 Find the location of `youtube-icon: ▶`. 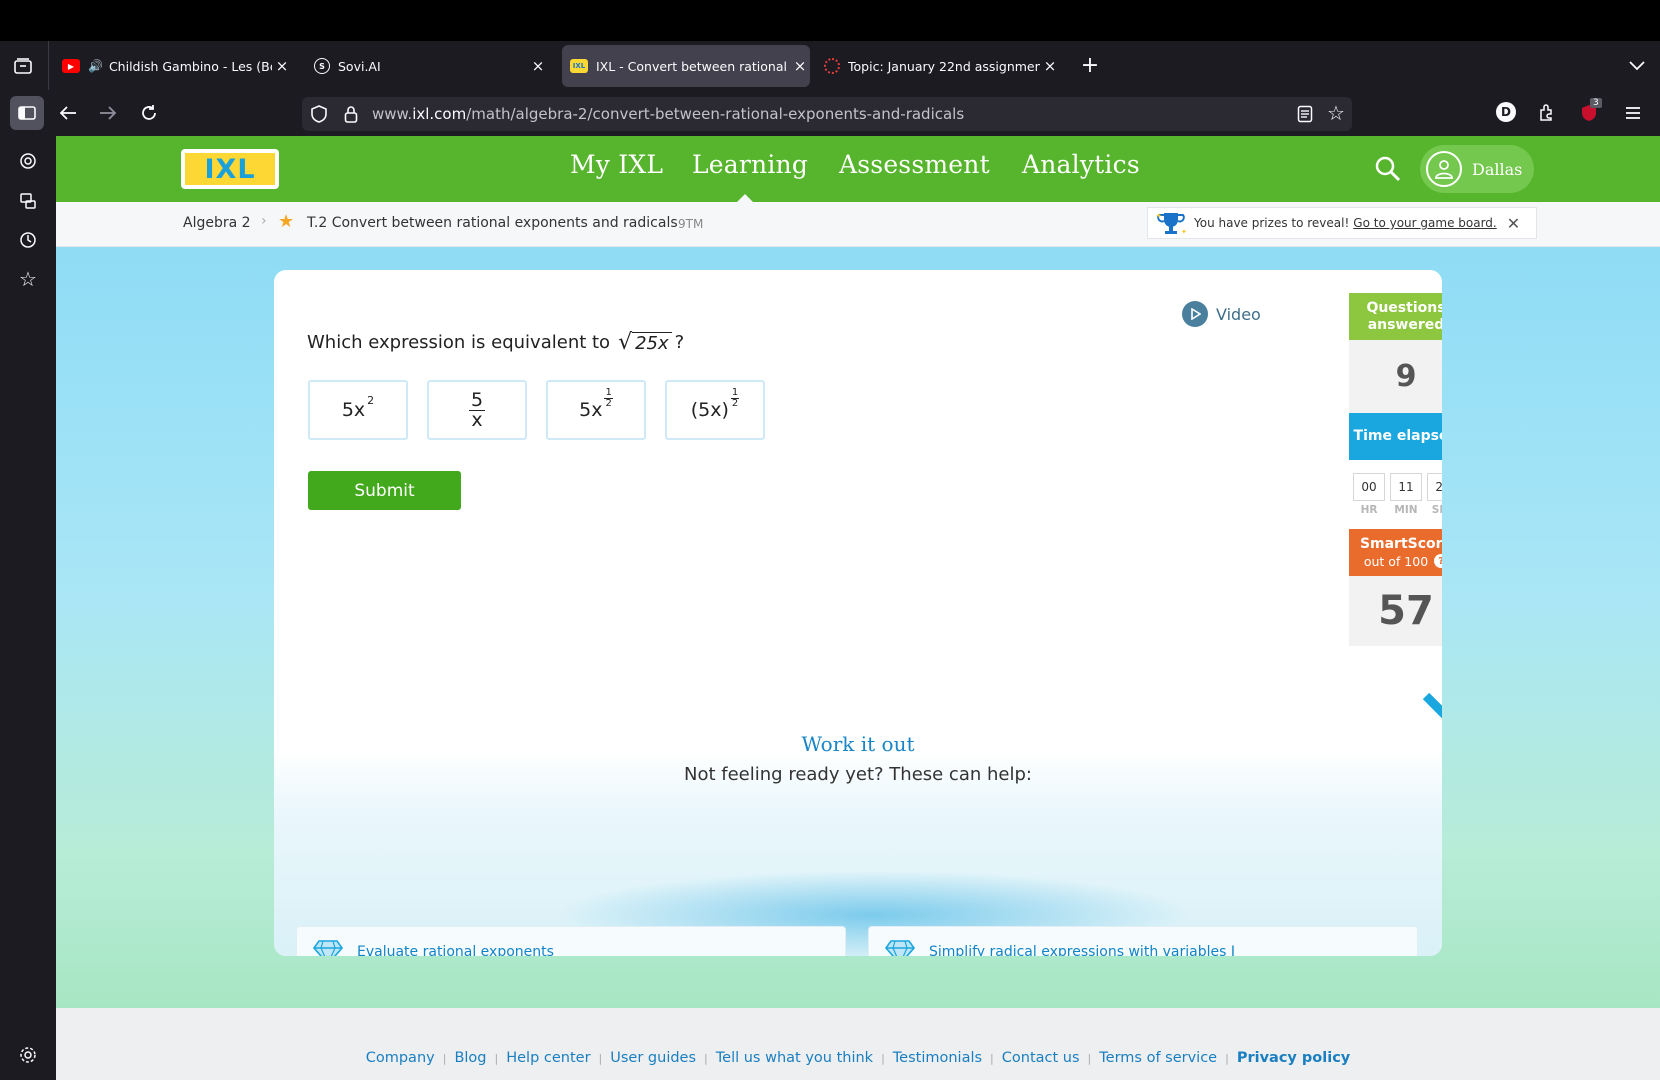

youtube-icon: ▶ is located at coordinates (71, 66).